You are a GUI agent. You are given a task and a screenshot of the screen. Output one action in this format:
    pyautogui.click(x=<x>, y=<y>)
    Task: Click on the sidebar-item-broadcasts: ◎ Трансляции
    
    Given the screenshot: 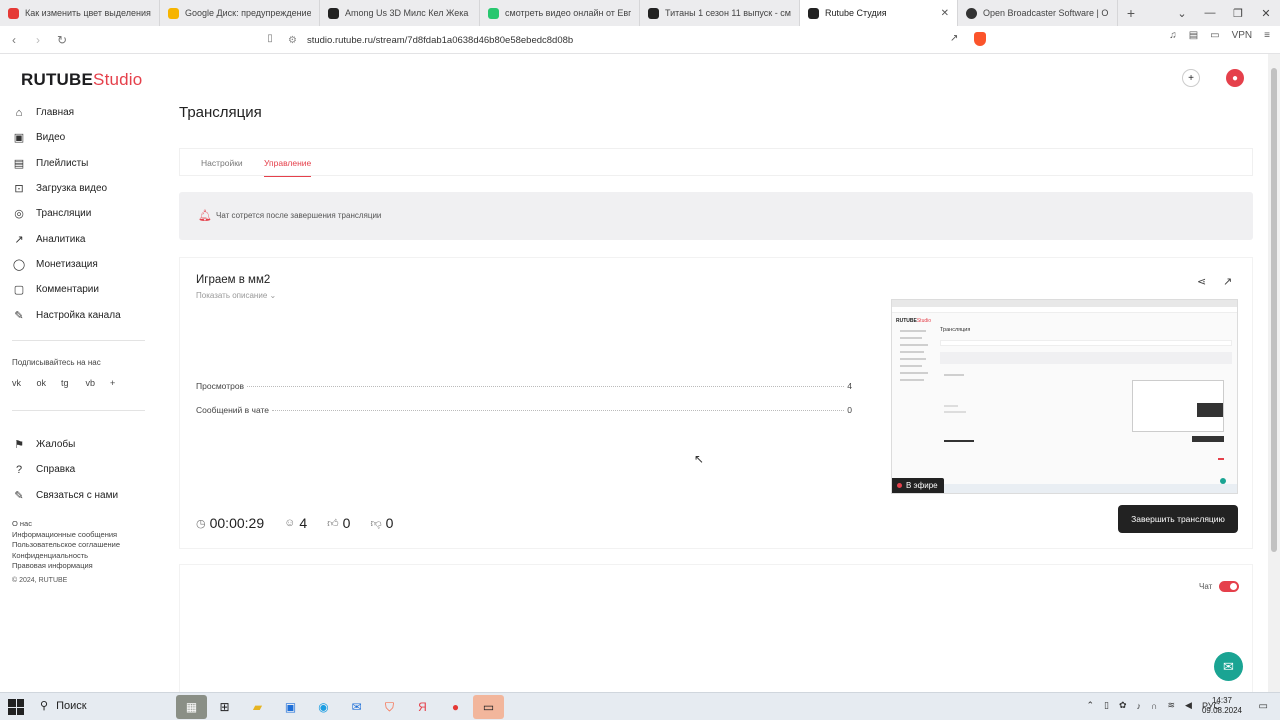 What is the action you would take?
    pyautogui.click(x=82, y=213)
    